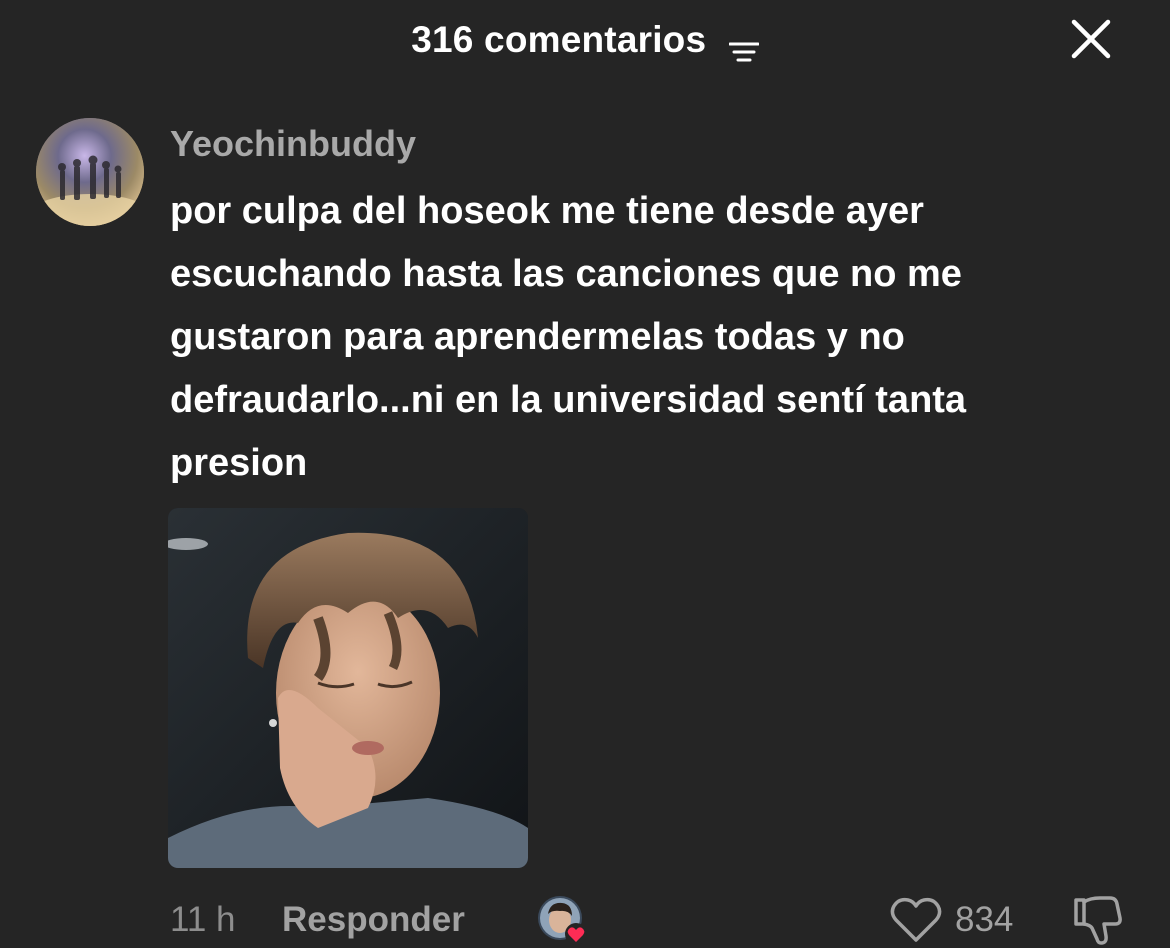  I want to click on reply-button: Responder, so click(373, 920).